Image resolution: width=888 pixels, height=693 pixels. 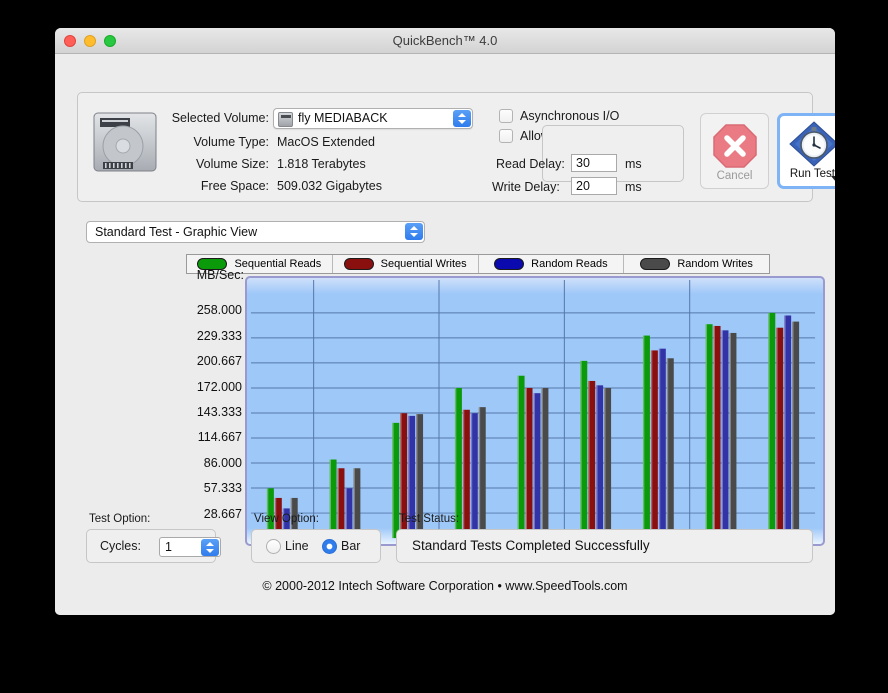 What do you see at coordinates (234, 186) in the screenshot?
I see `free-space-label: Free Space:` at bounding box center [234, 186].